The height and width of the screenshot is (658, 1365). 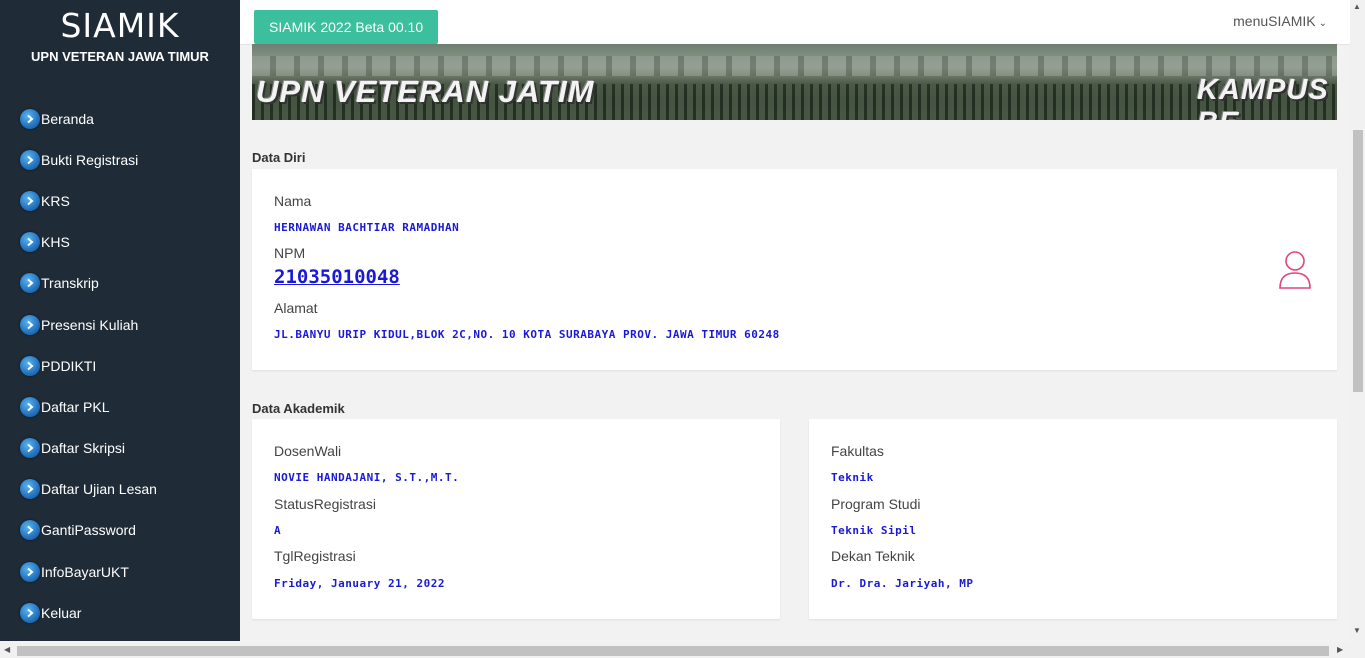 I want to click on scroll-up-icon: ▲, so click(x=1357, y=6).